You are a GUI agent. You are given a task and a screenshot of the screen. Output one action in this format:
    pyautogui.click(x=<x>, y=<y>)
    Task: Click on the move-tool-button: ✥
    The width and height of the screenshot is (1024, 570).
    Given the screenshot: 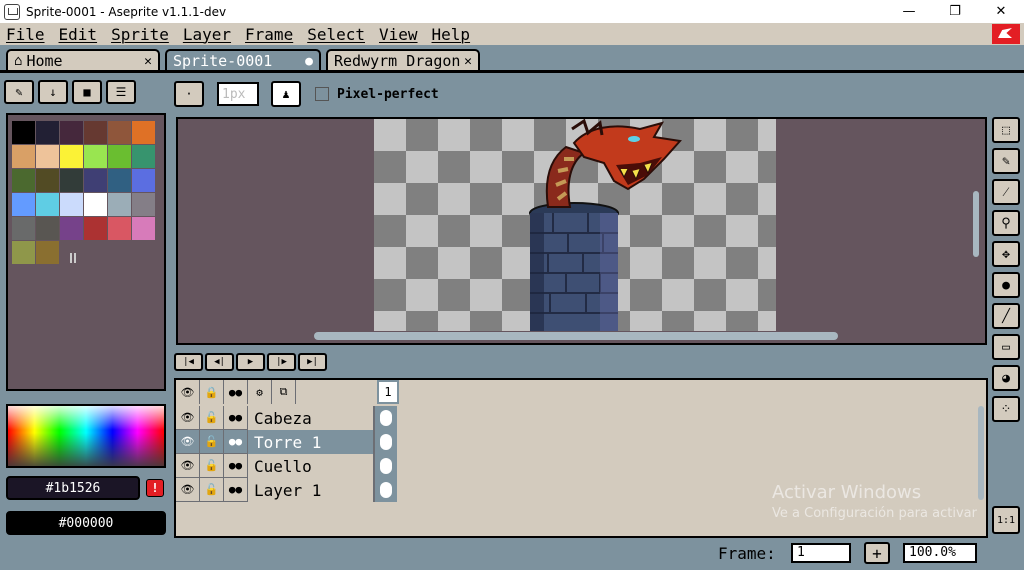 What is the action you would take?
    pyautogui.click(x=1006, y=254)
    